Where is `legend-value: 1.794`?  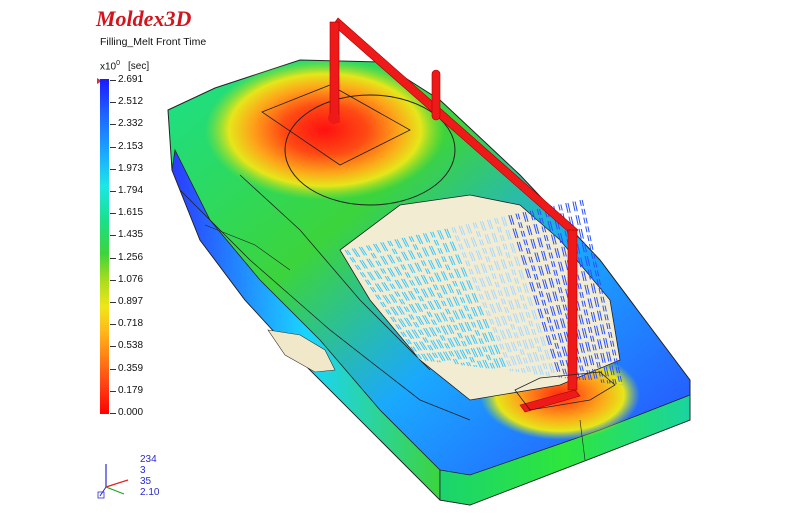
legend-value: 1.794 is located at coordinates (131, 190).